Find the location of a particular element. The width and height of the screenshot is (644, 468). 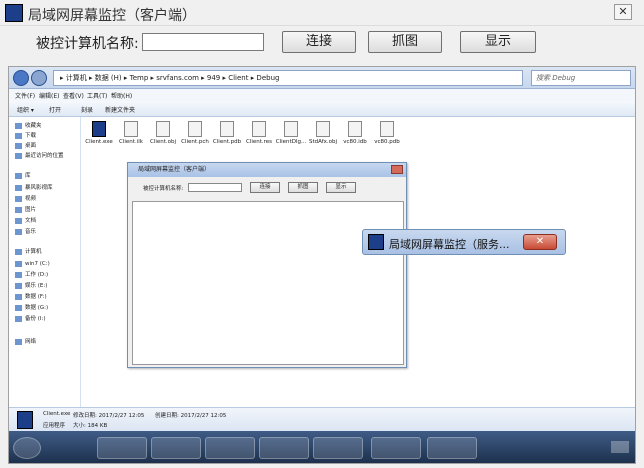

remote-taskbar is located at coordinates (322, 447).